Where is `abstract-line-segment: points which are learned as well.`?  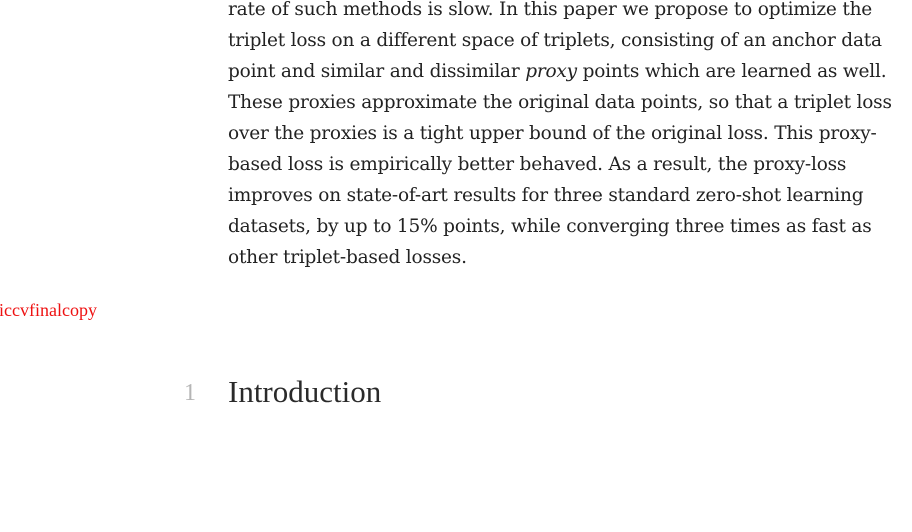 abstract-line-segment: points which are learned as well. is located at coordinates (731, 71).